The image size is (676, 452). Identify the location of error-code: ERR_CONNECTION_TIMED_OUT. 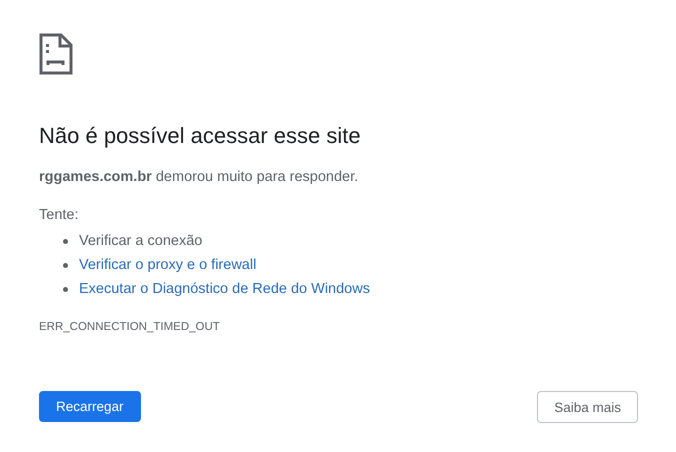
(129, 327).